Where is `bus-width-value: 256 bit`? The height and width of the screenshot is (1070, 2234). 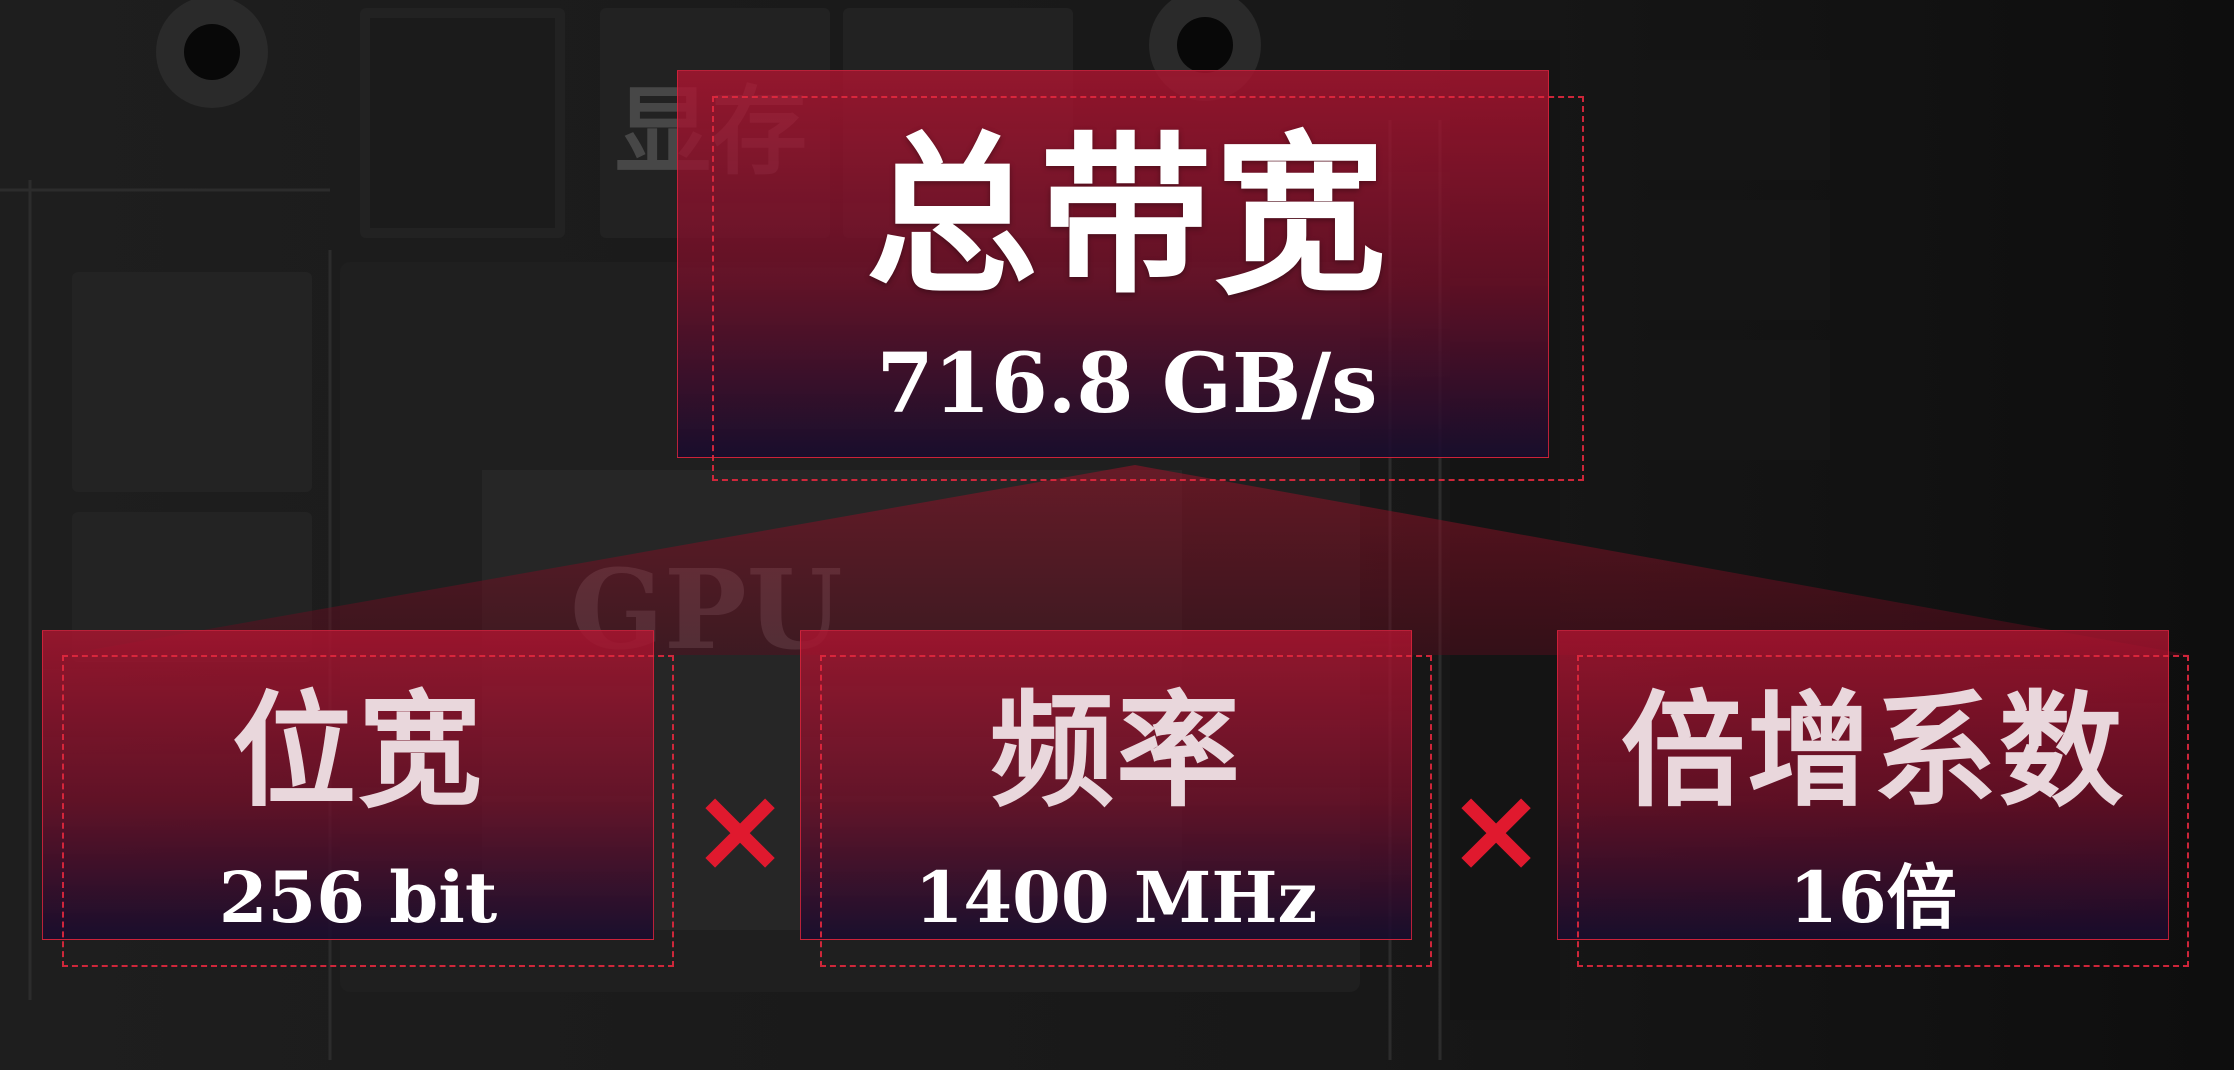
bus-width-value: 256 bit is located at coordinates (358, 897).